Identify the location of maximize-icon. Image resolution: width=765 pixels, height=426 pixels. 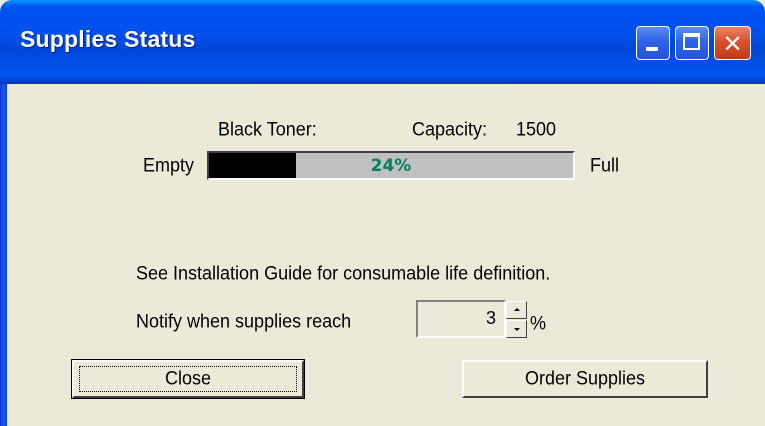
(691, 41).